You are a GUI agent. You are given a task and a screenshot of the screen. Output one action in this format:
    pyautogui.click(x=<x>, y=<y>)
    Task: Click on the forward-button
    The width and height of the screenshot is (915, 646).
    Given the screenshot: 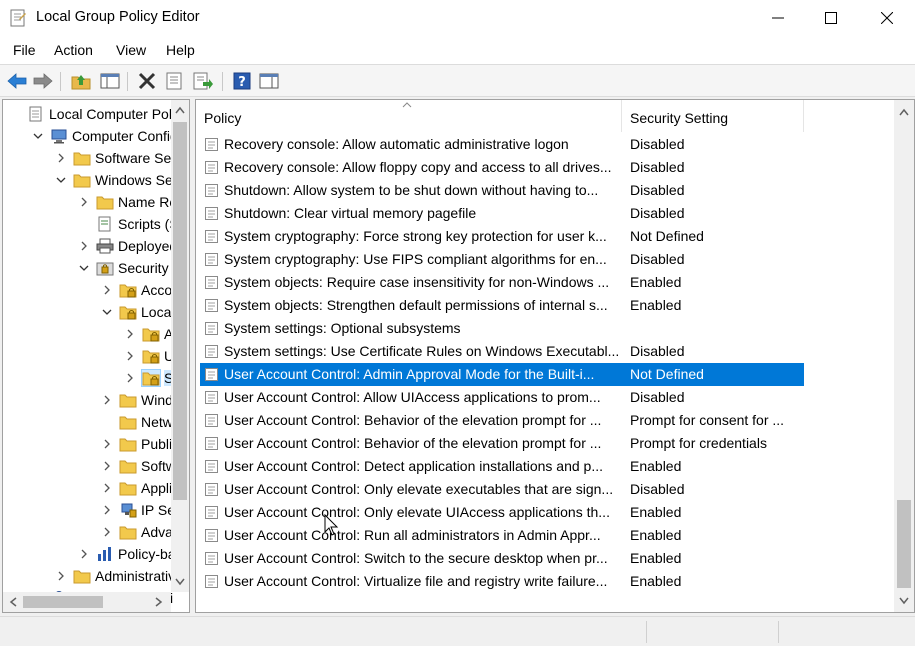 What is the action you would take?
    pyautogui.click(x=43, y=81)
    